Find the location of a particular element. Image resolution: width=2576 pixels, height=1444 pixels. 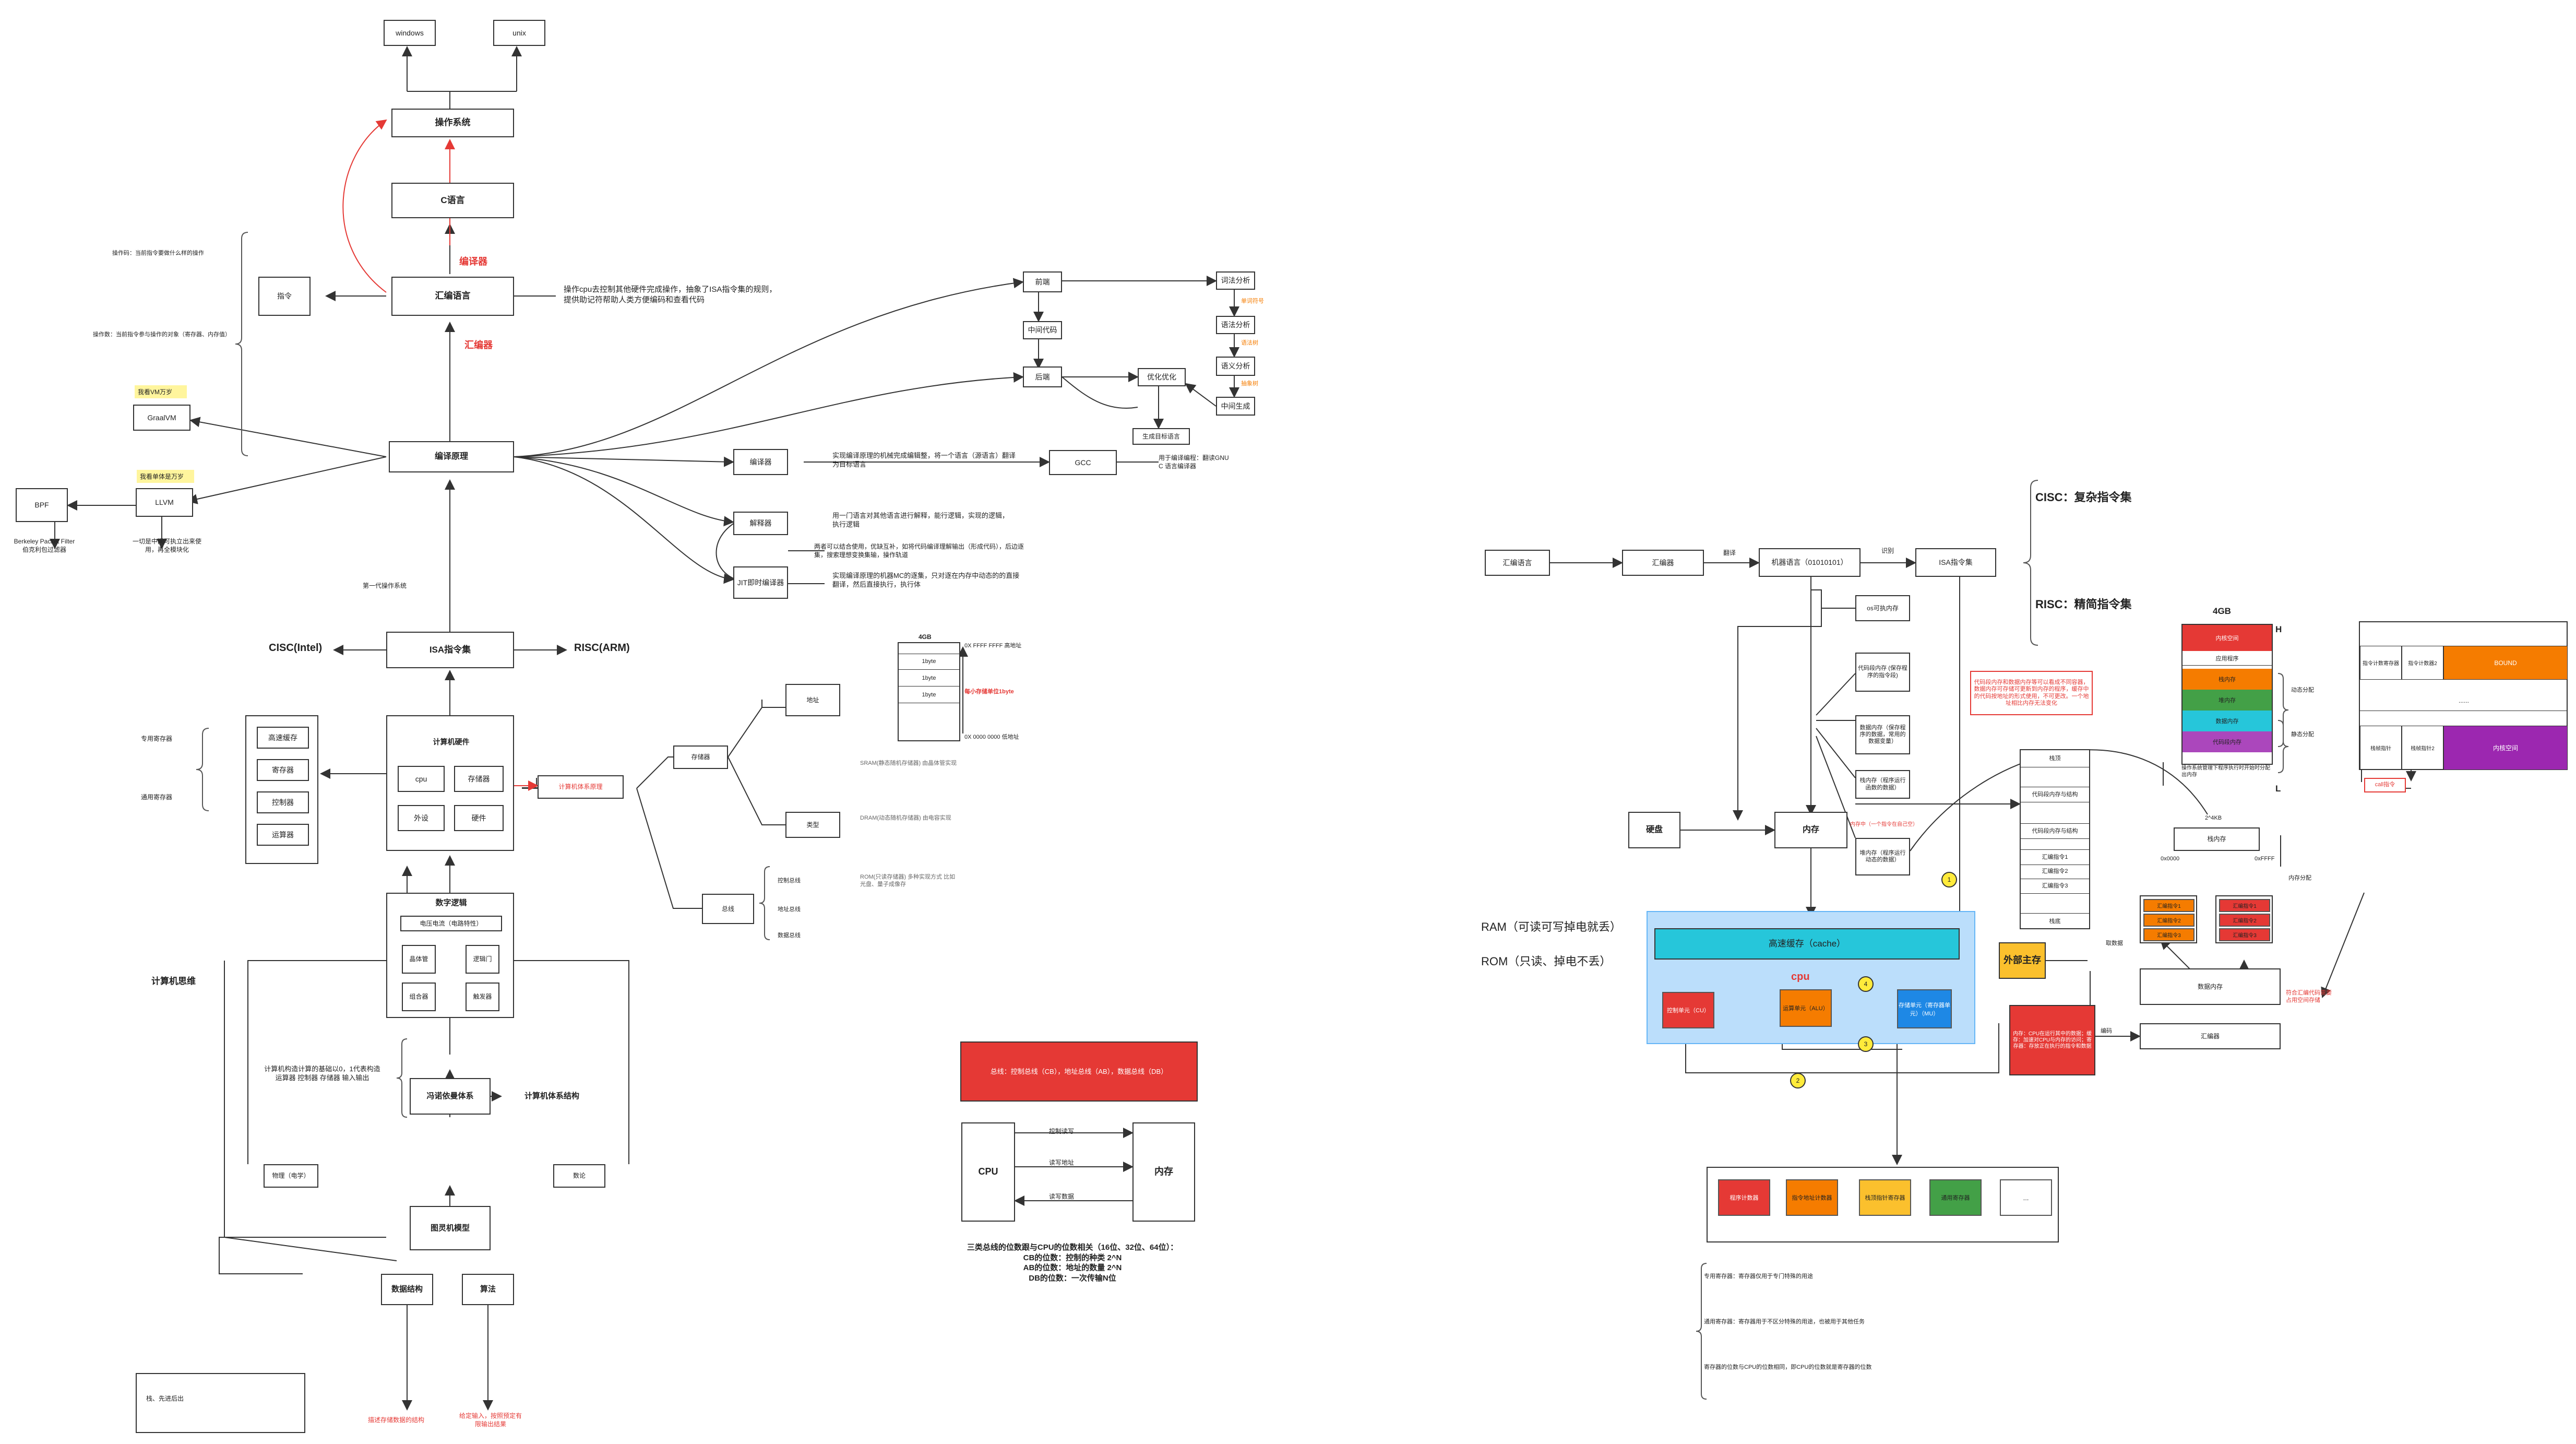

r-high: H is located at coordinates (2278, 629).